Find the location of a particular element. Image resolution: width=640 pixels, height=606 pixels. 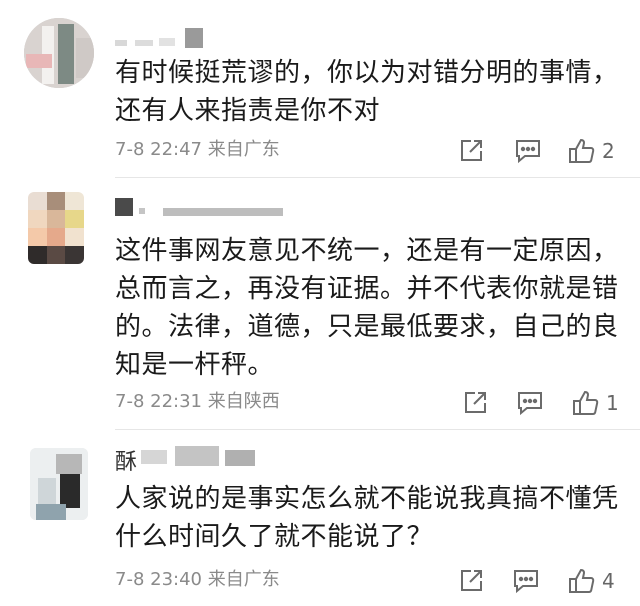

like-count: 1 is located at coordinates (612, 403).